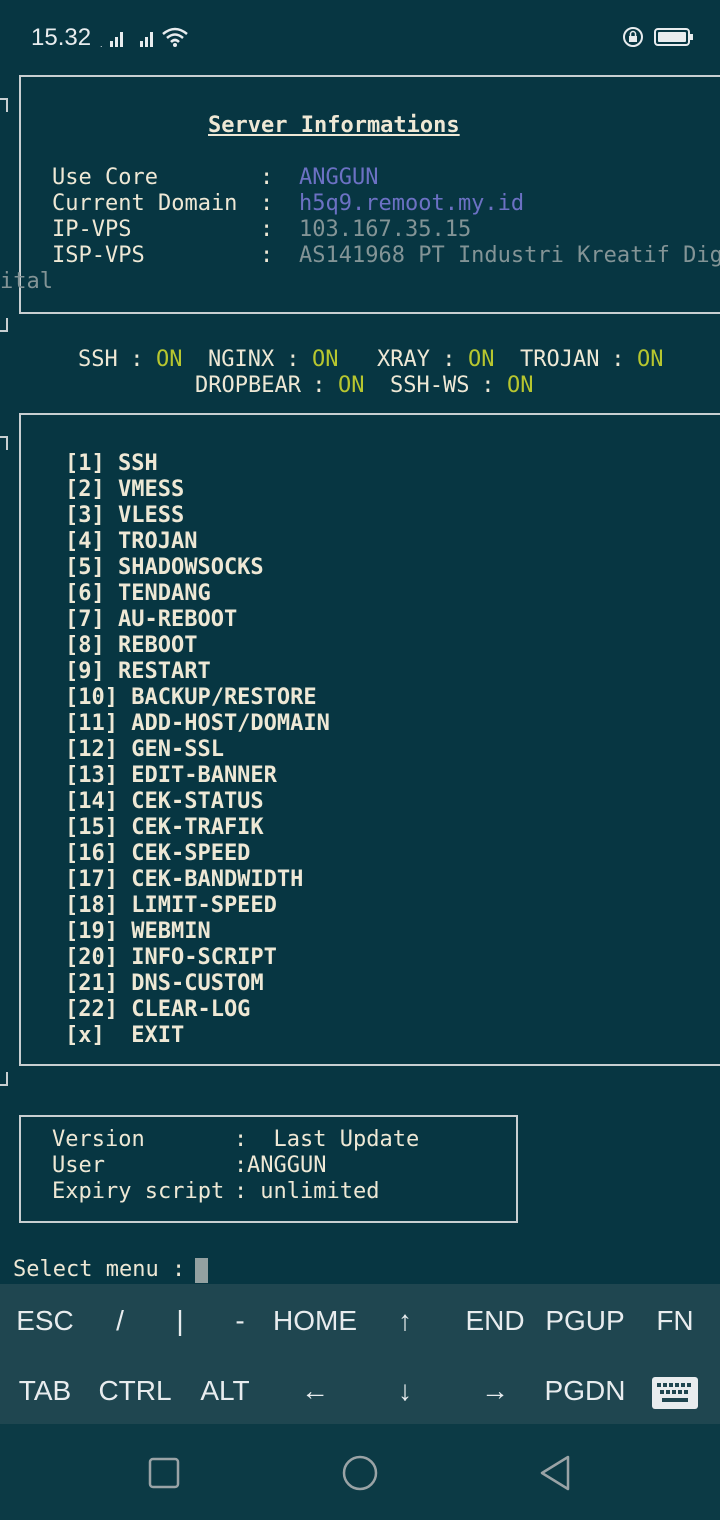 This screenshot has width=720, height=1520. What do you see at coordinates (520, 385) in the screenshot?
I see `service-state-ssh-ws: ON` at bounding box center [520, 385].